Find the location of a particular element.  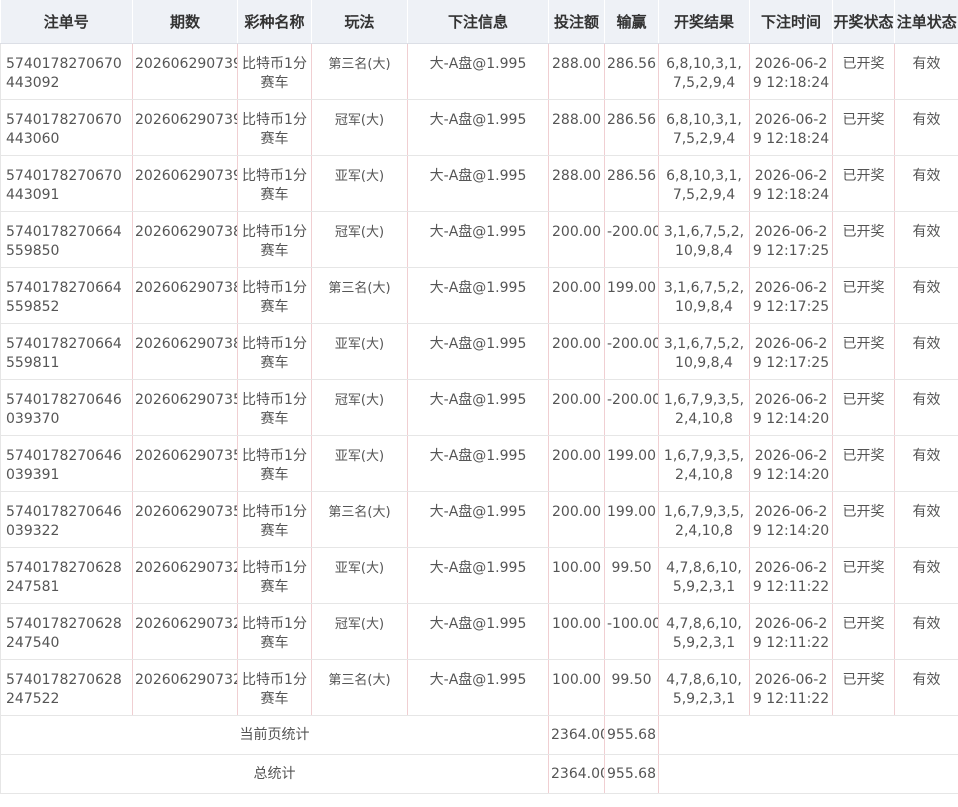

header-period: 期数 is located at coordinates (185, 22).